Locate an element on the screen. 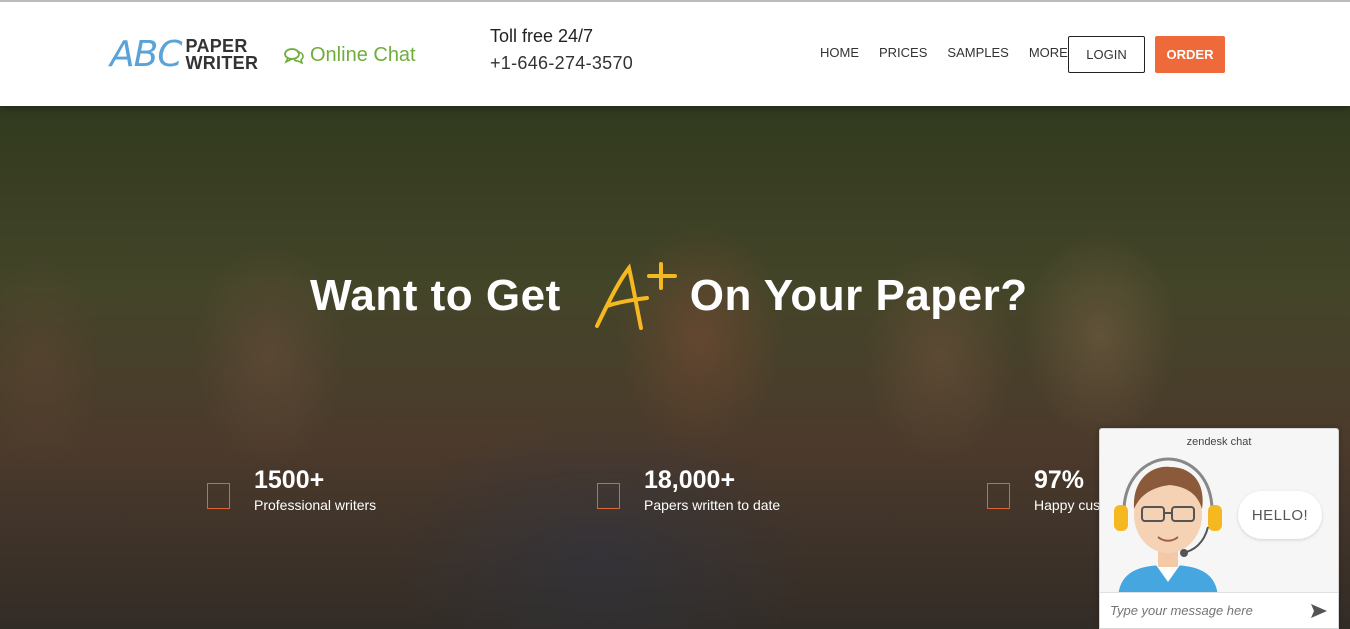 The height and width of the screenshot is (629, 1350). logo-line-2: WRITER is located at coordinates (222, 63).